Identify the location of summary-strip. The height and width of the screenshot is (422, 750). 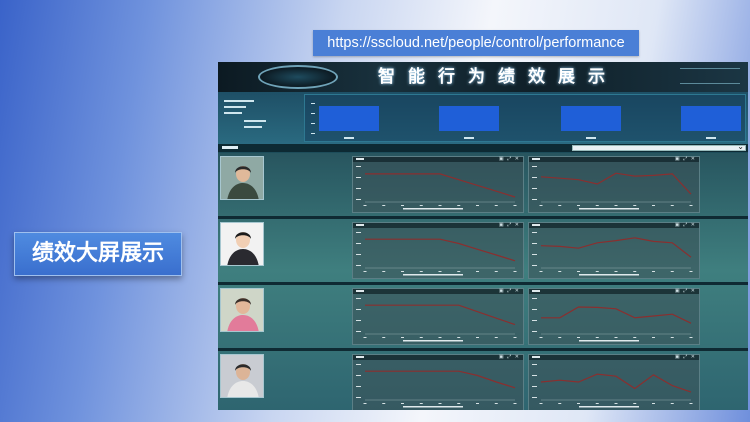
(483, 118).